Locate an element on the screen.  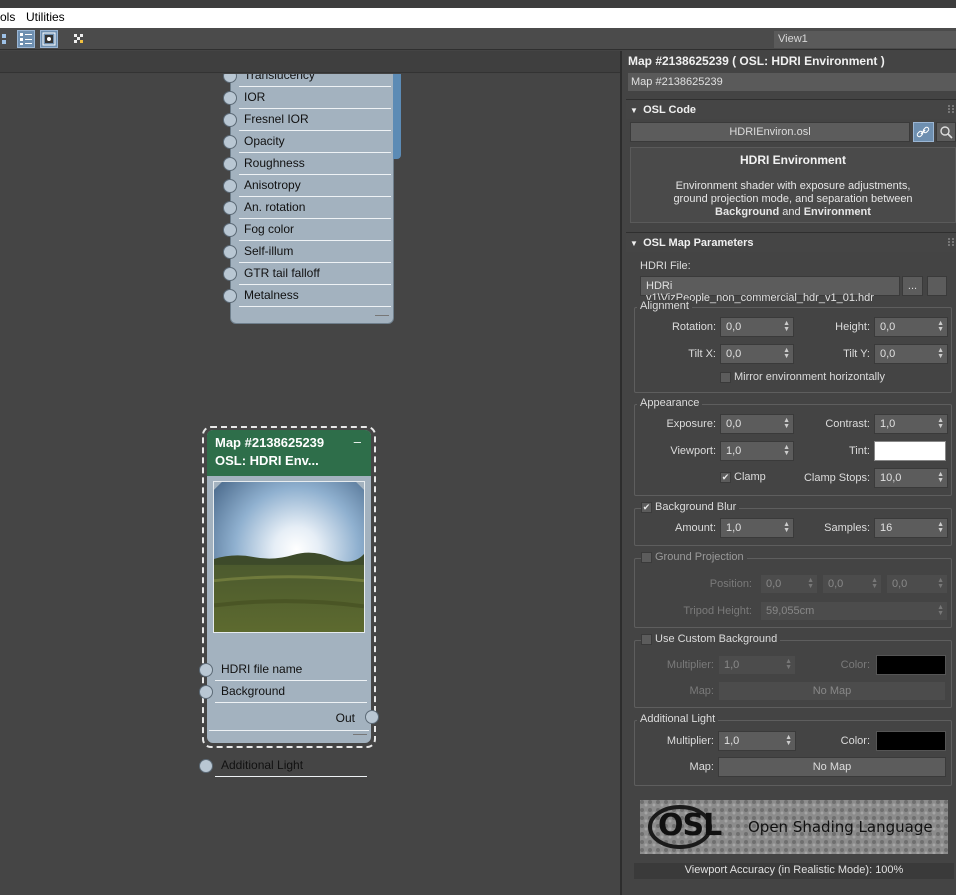
osl-slot-background: Background is located at coordinates (283, 692).